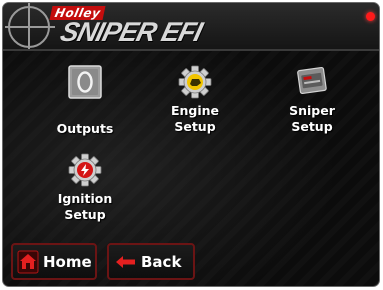 This screenshot has width=383, height=290. What do you see at coordinates (85, 188) in the screenshot?
I see `ignition-setup-button: Ignition Setup` at bounding box center [85, 188].